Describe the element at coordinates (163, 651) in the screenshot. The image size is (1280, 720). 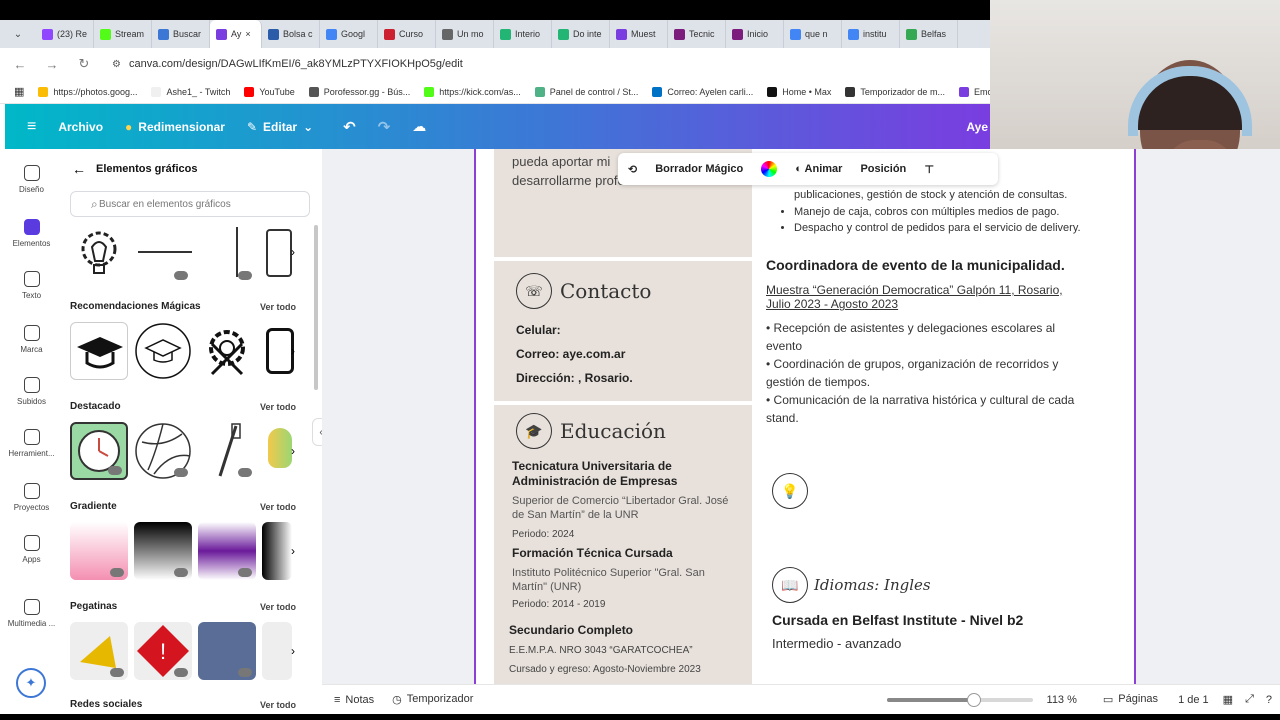
I see `sticker-alert: !` at that location.